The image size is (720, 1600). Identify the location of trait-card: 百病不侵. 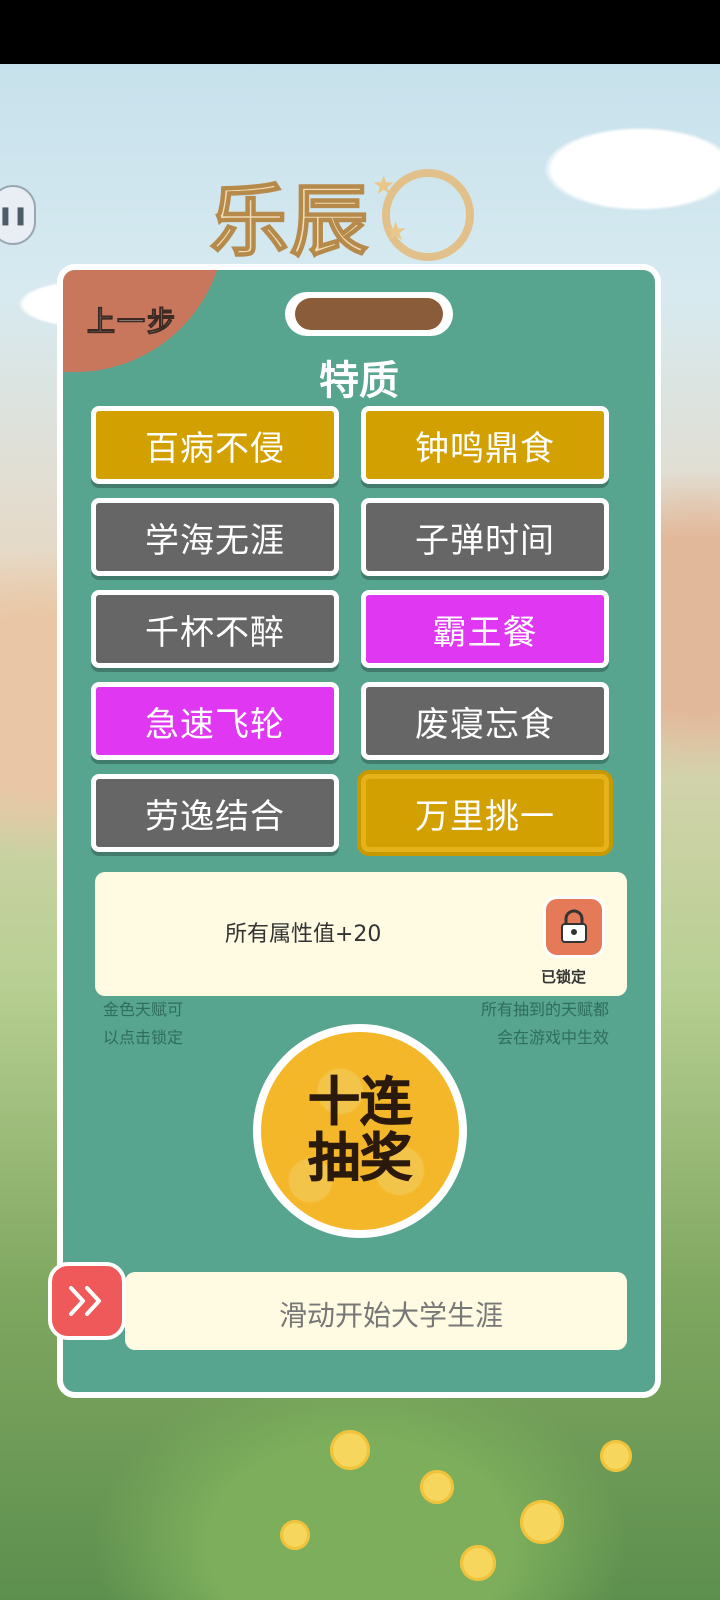
(215, 445).